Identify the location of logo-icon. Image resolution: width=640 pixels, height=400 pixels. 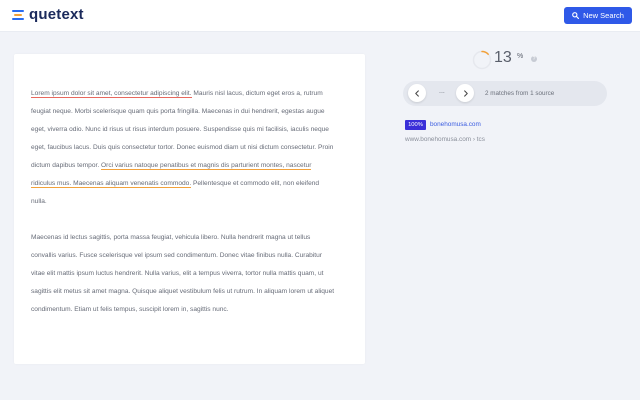
(18, 15).